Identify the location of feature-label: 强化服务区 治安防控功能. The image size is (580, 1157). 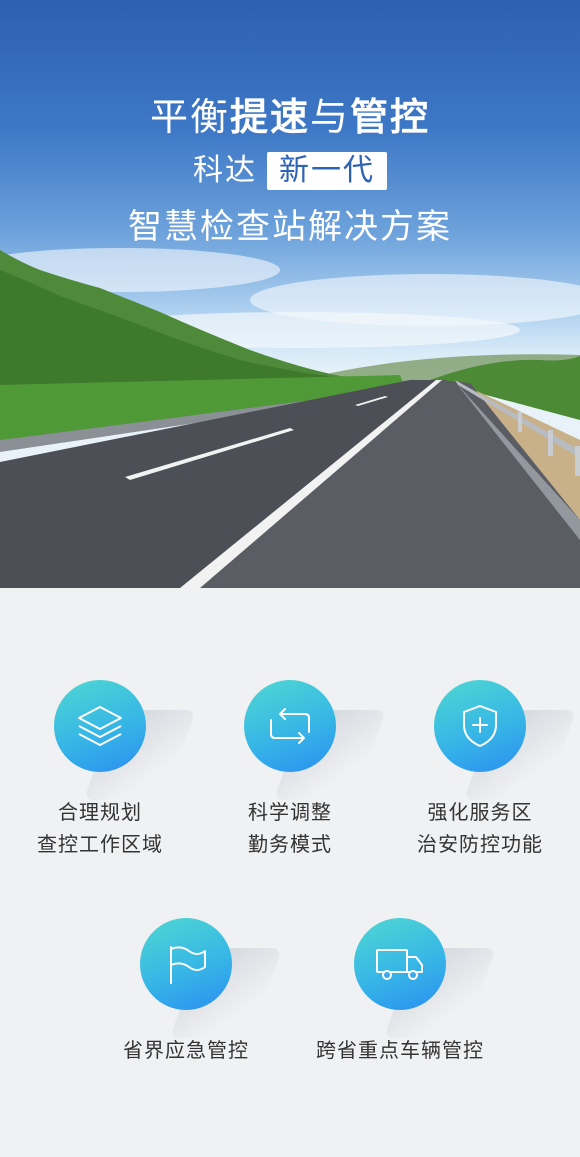
(480, 828).